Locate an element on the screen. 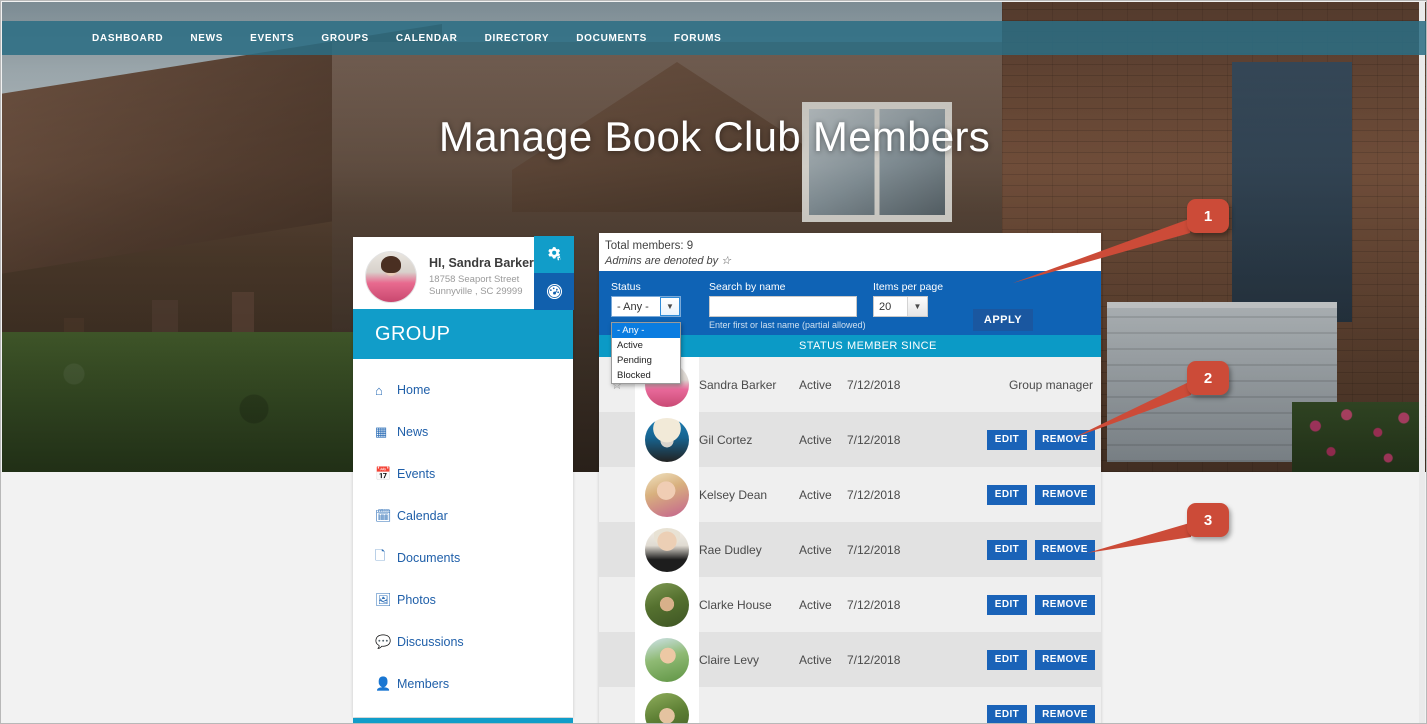  callout-badge-2: 2 is located at coordinates (1208, 378).